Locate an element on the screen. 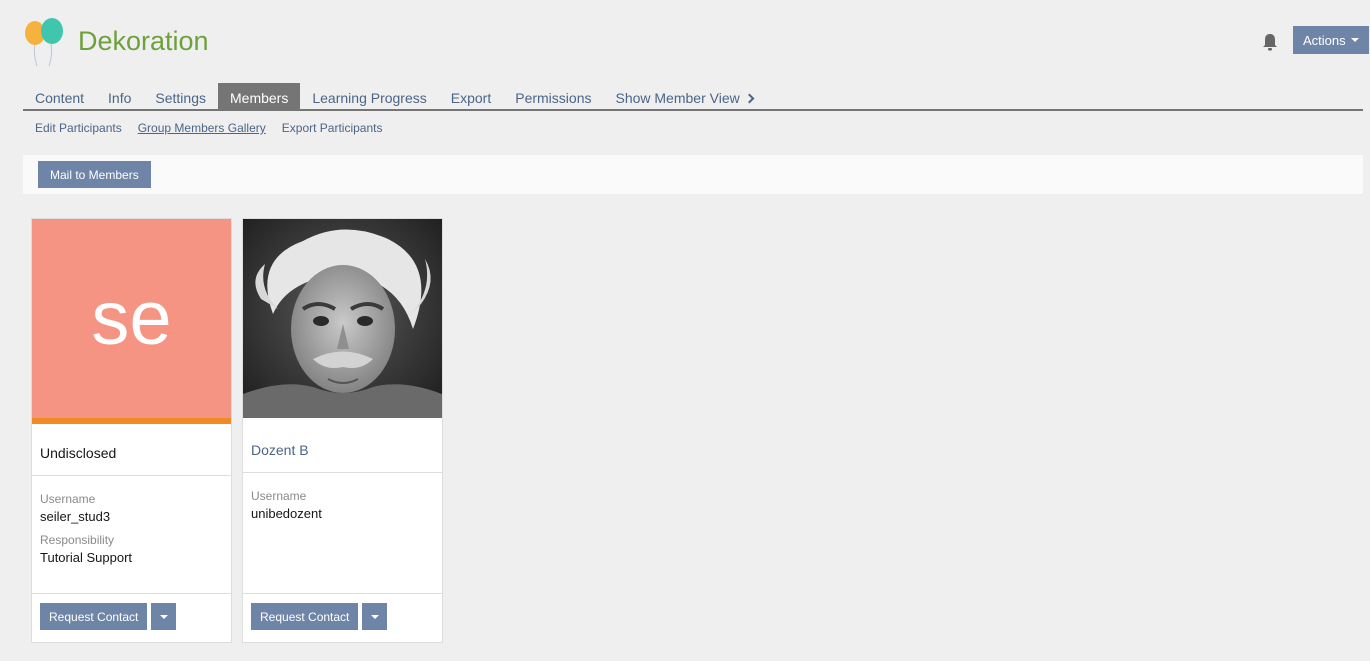  toolbar: Mail to Members is located at coordinates (693, 174).